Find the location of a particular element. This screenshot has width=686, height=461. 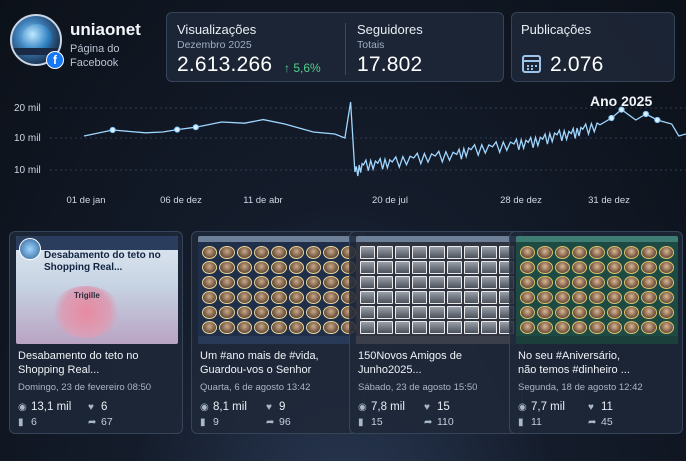

views-value: 2.613.266 is located at coordinates (225, 64).